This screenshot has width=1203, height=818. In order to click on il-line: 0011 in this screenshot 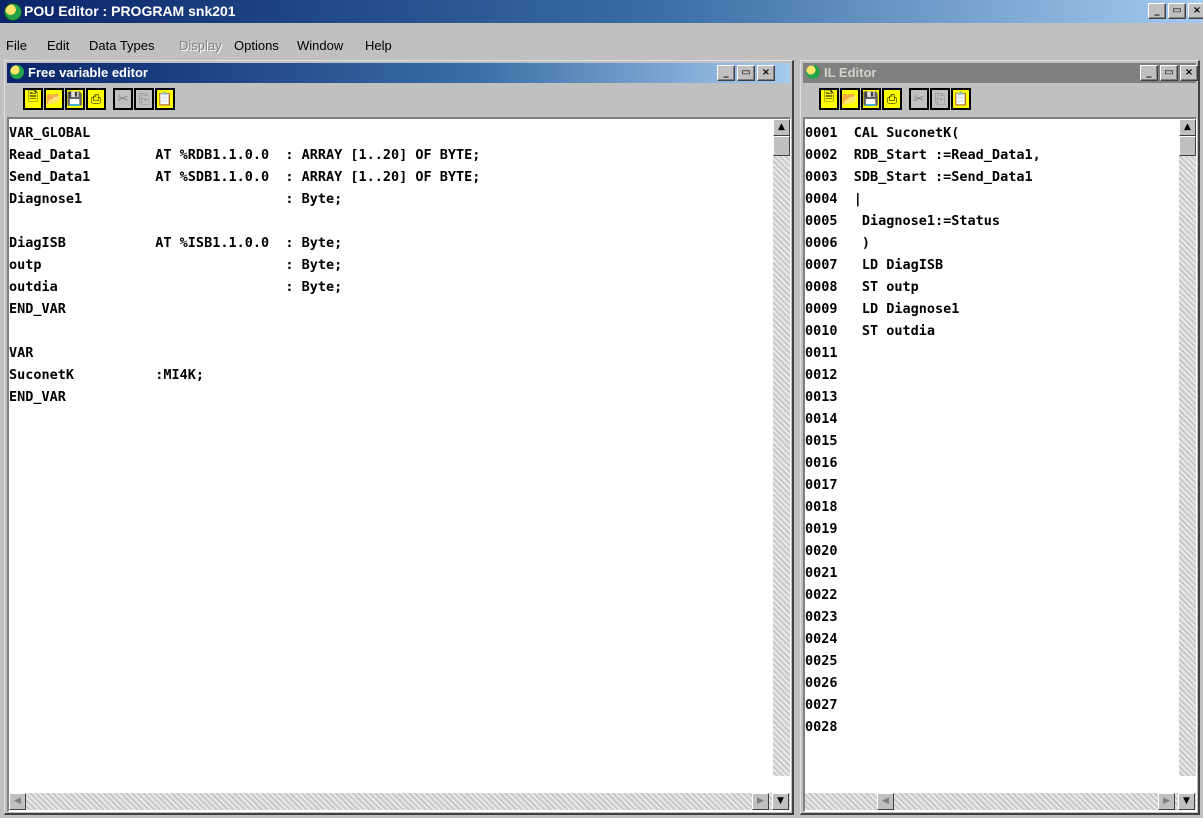, I will do `click(923, 353)`.